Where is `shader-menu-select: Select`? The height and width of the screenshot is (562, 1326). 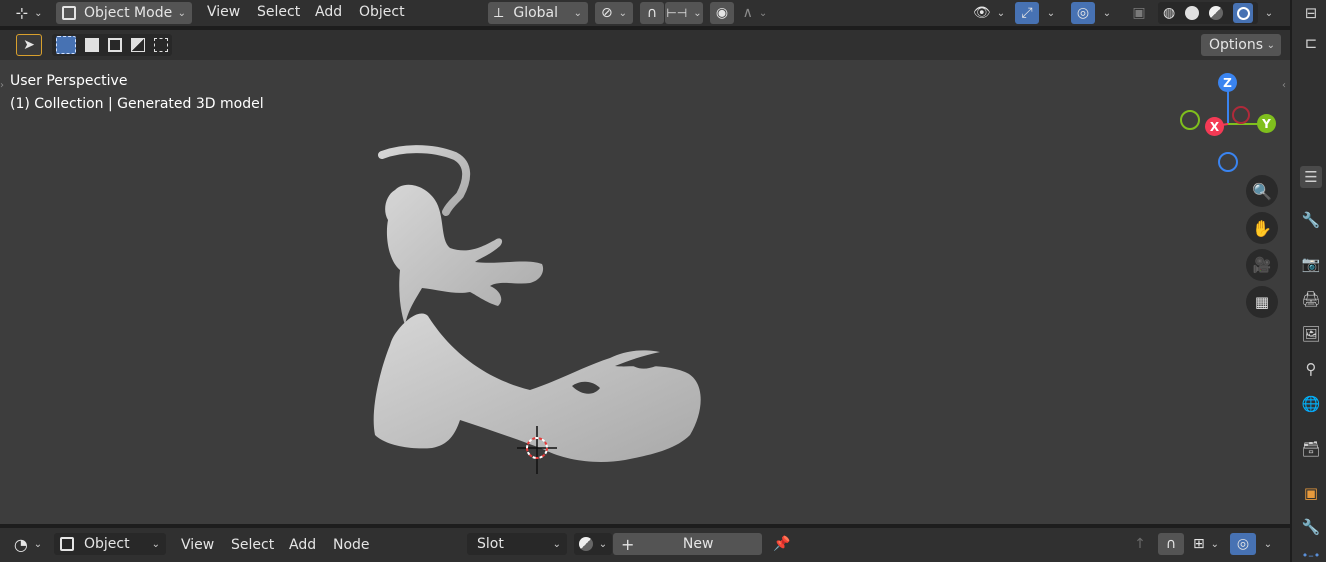 shader-menu-select: Select is located at coordinates (252, 545).